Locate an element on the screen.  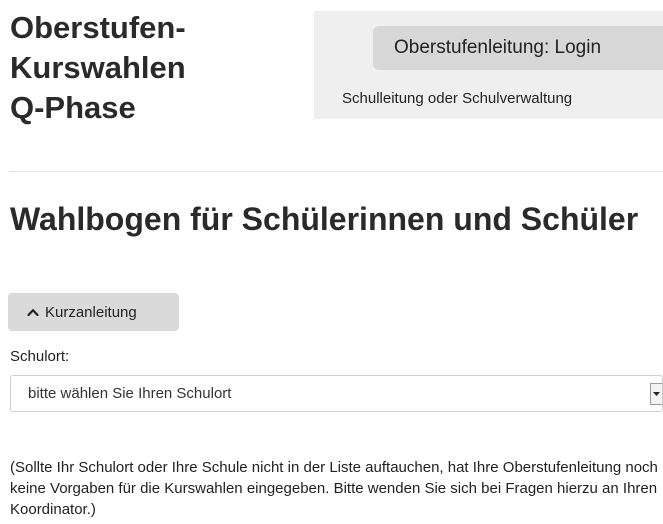
app-title-line-2: Kurswahlen is located at coordinates (98, 67).